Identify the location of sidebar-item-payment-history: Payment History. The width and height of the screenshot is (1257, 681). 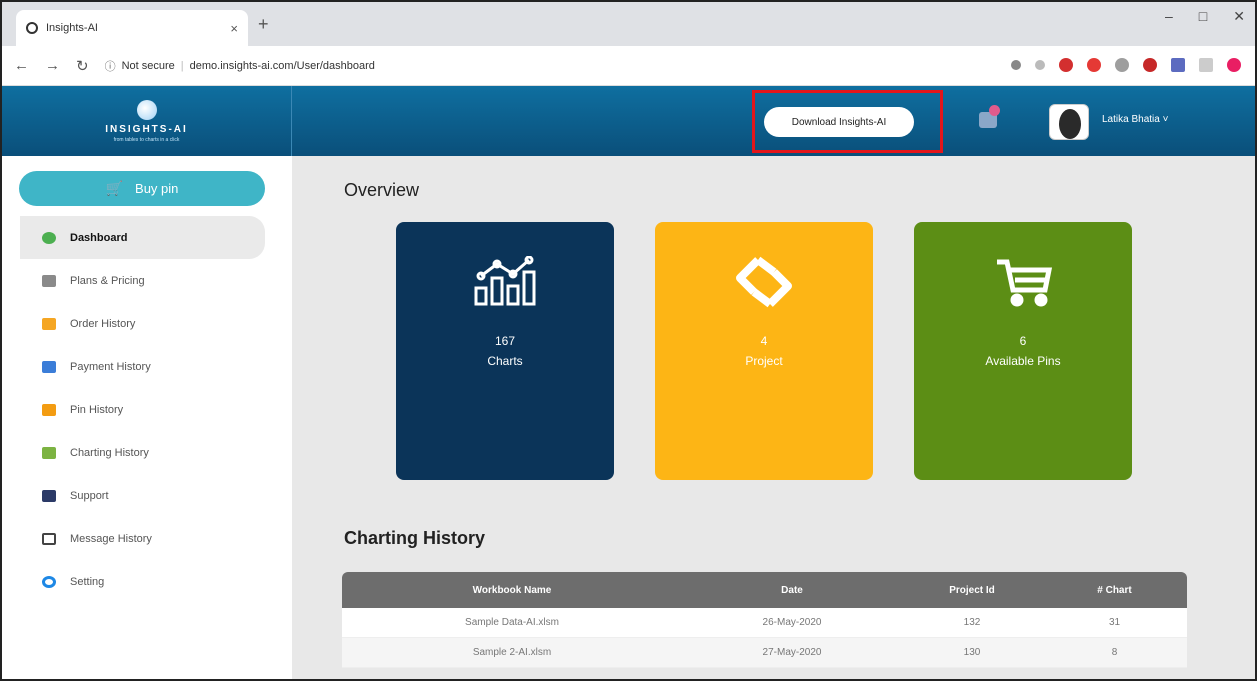
(142, 366).